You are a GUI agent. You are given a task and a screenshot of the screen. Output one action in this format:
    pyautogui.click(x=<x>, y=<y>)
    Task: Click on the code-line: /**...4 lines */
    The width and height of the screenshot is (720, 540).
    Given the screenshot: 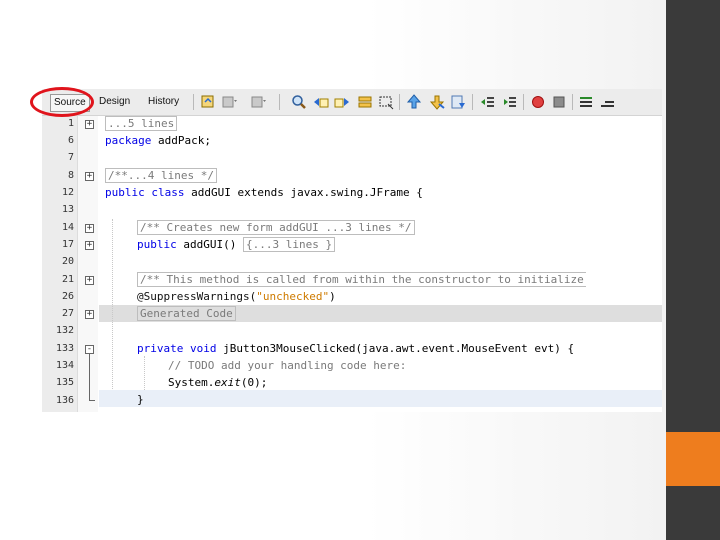 What is the action you would take?
    pyautogui.click(x=161, y=175)
    